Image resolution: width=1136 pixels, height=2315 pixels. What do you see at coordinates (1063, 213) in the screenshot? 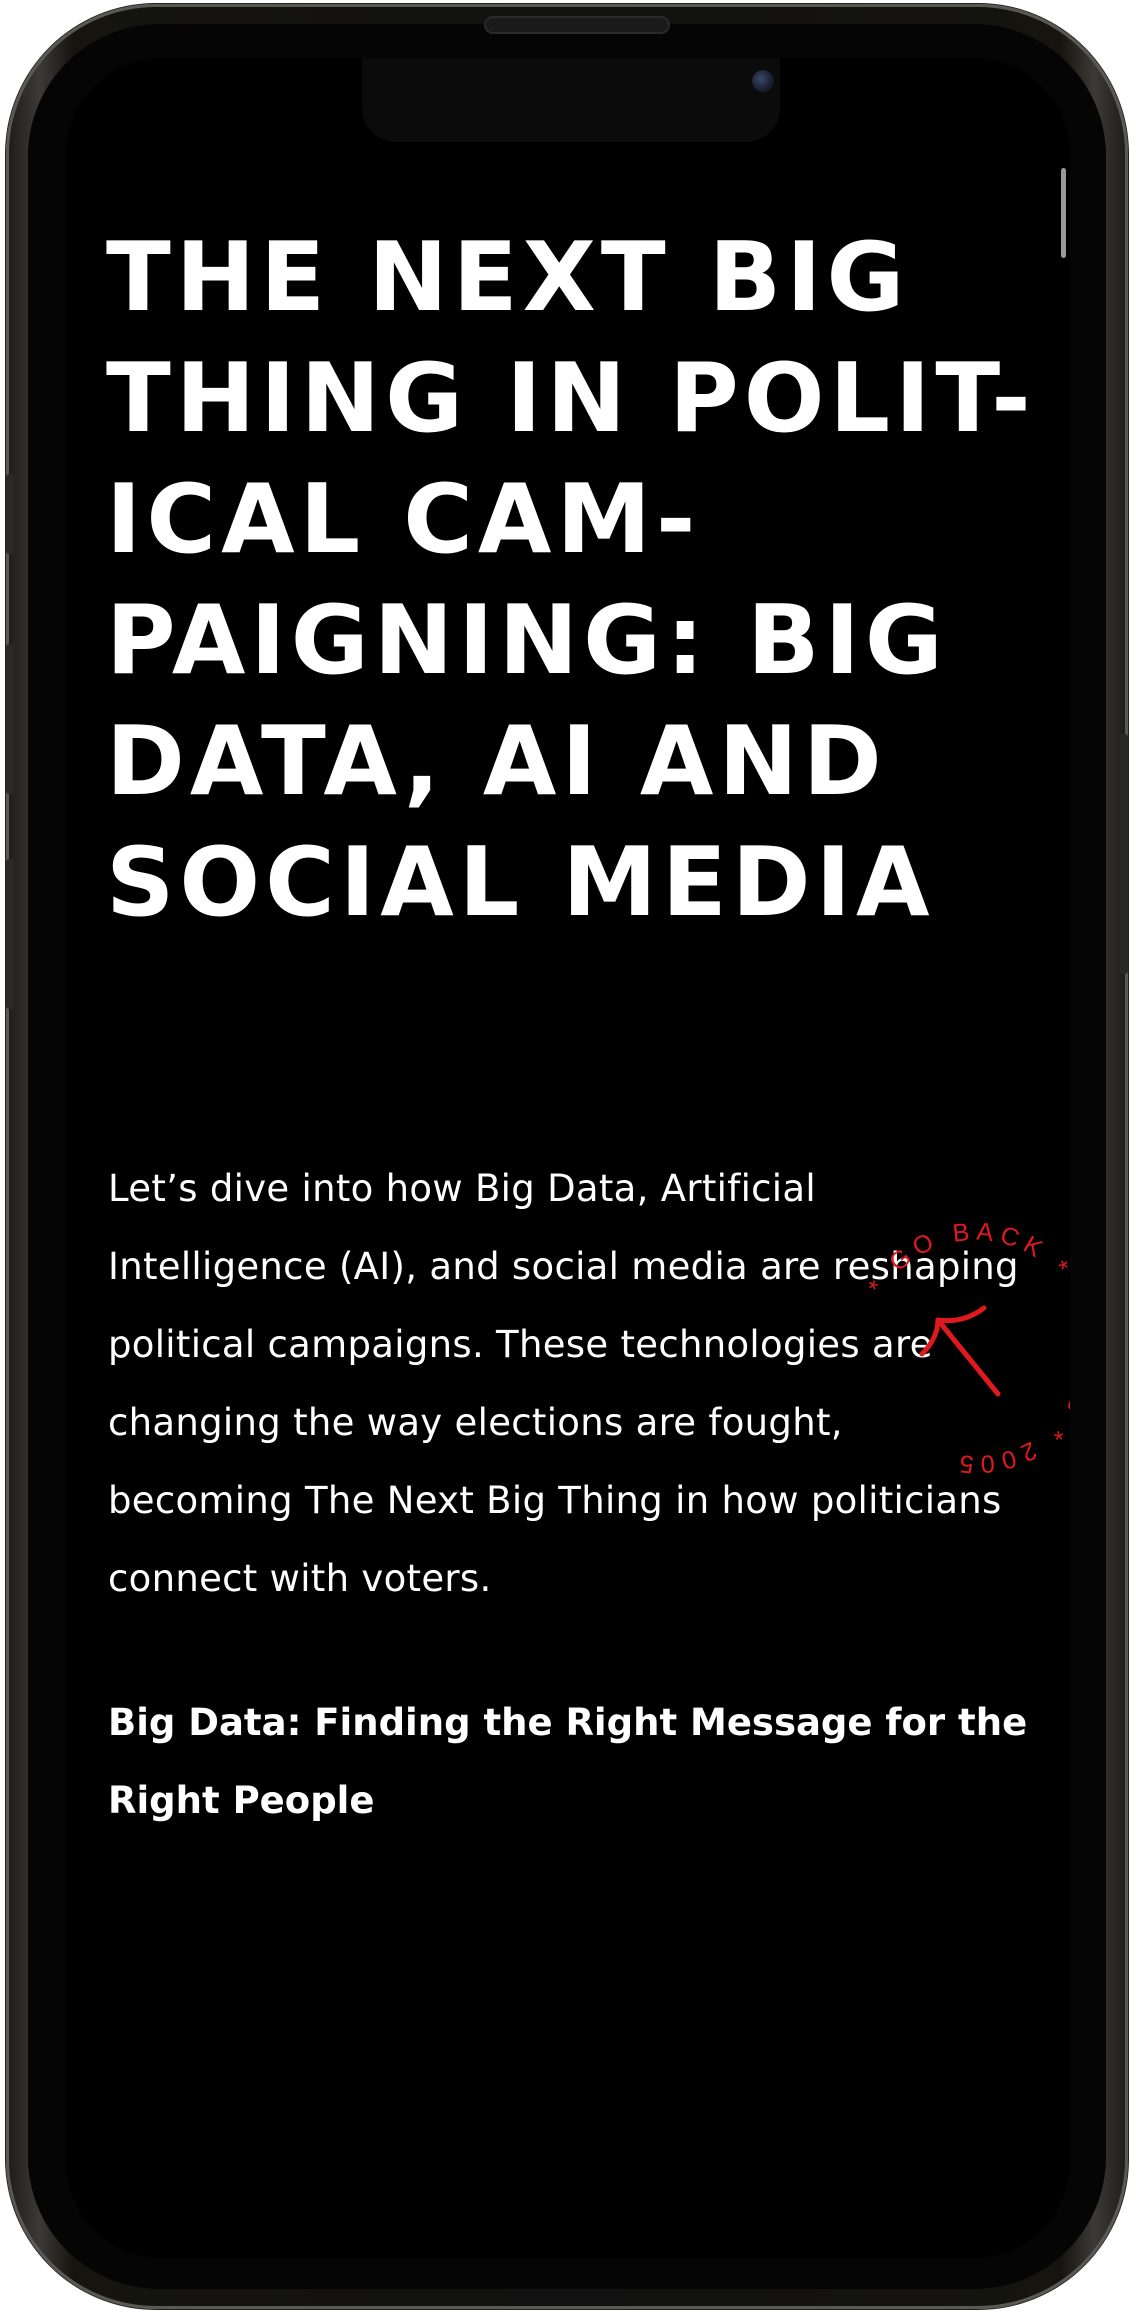
I see `scrollbar` at bounding box center [1063, 213].